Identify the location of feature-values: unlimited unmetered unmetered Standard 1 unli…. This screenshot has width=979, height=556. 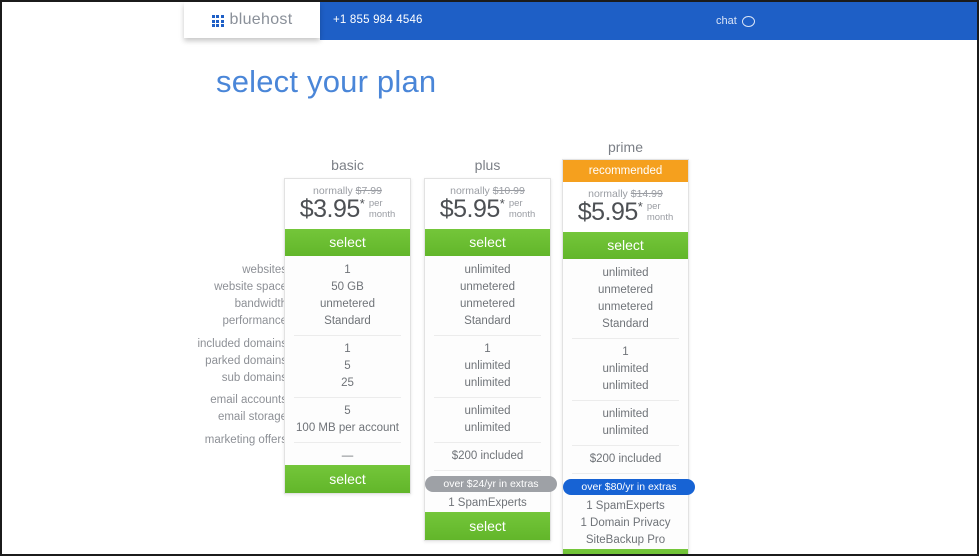
(487, 360).